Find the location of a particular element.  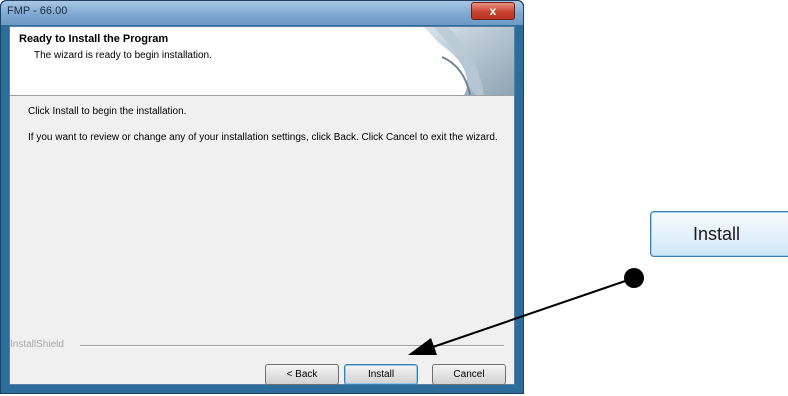

close-button: x is located at coordinates (493, 11).